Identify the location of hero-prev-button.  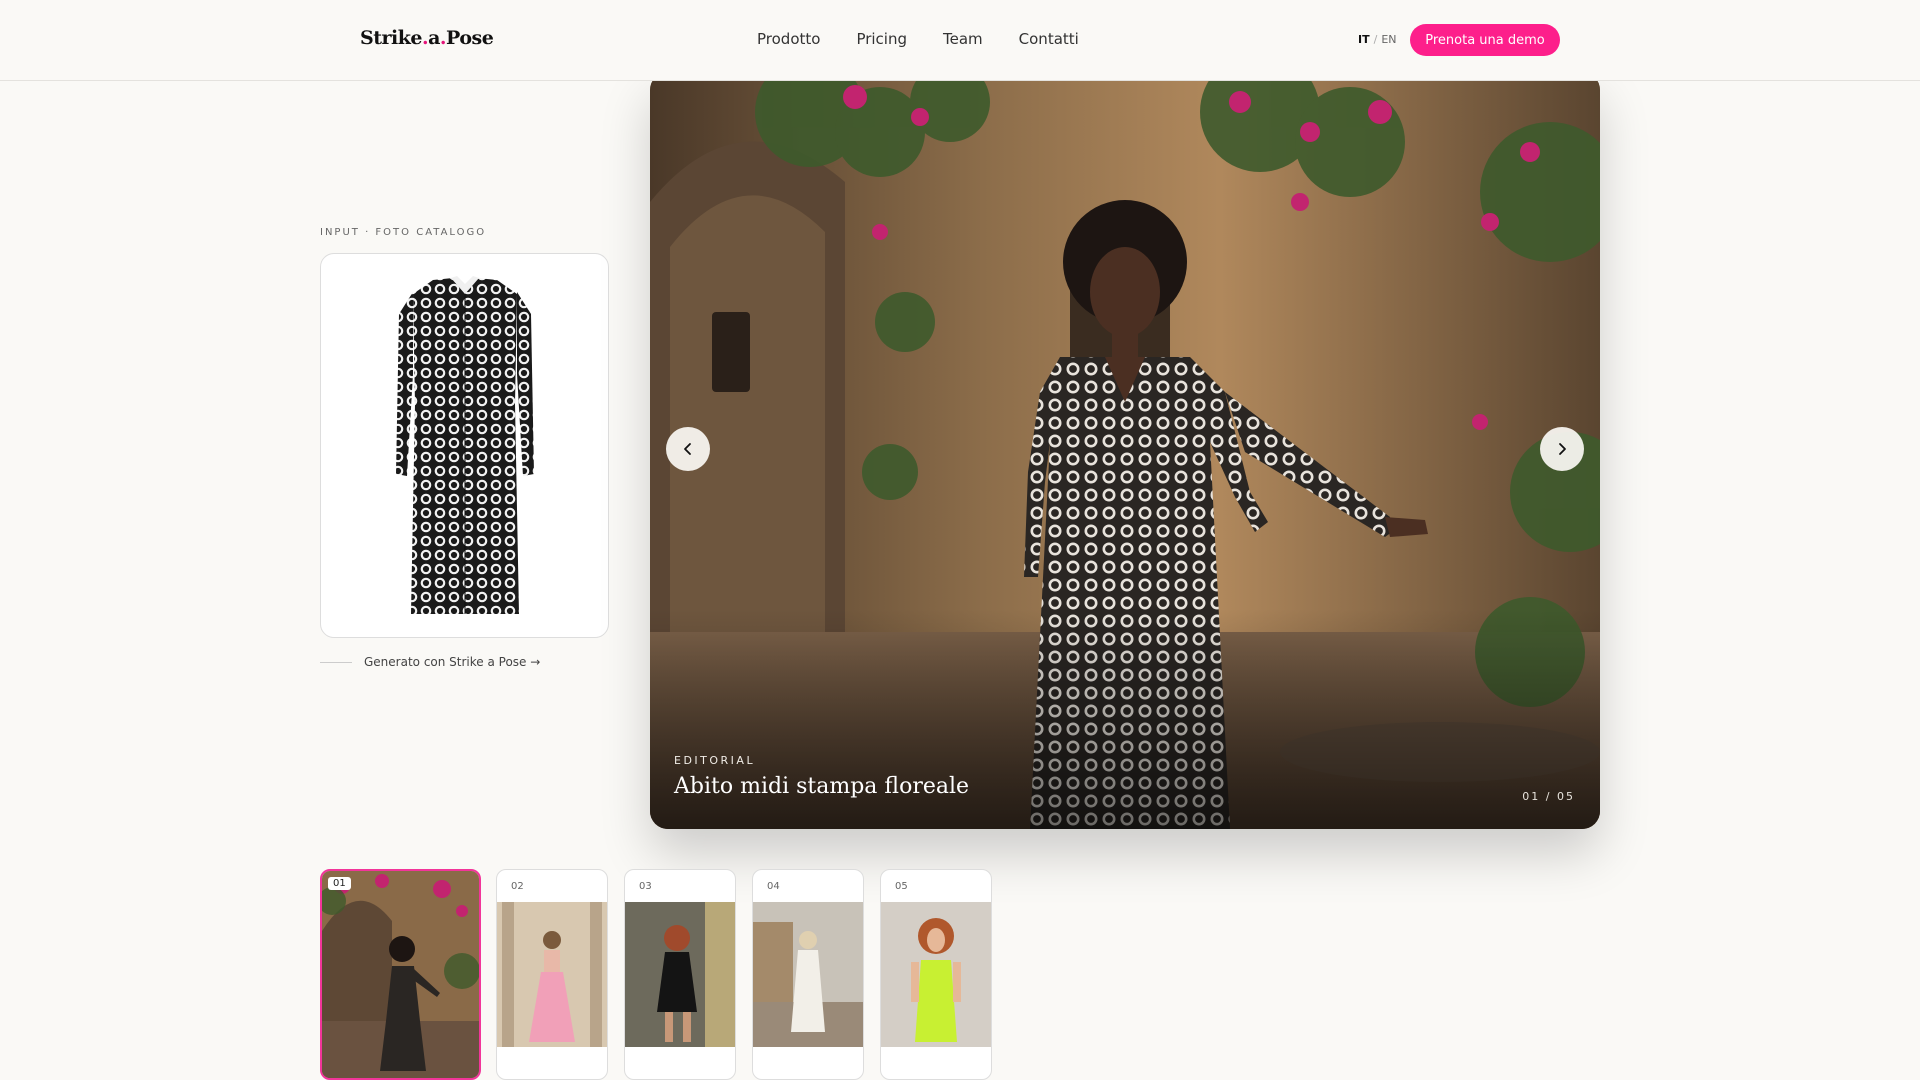
(688, 449).